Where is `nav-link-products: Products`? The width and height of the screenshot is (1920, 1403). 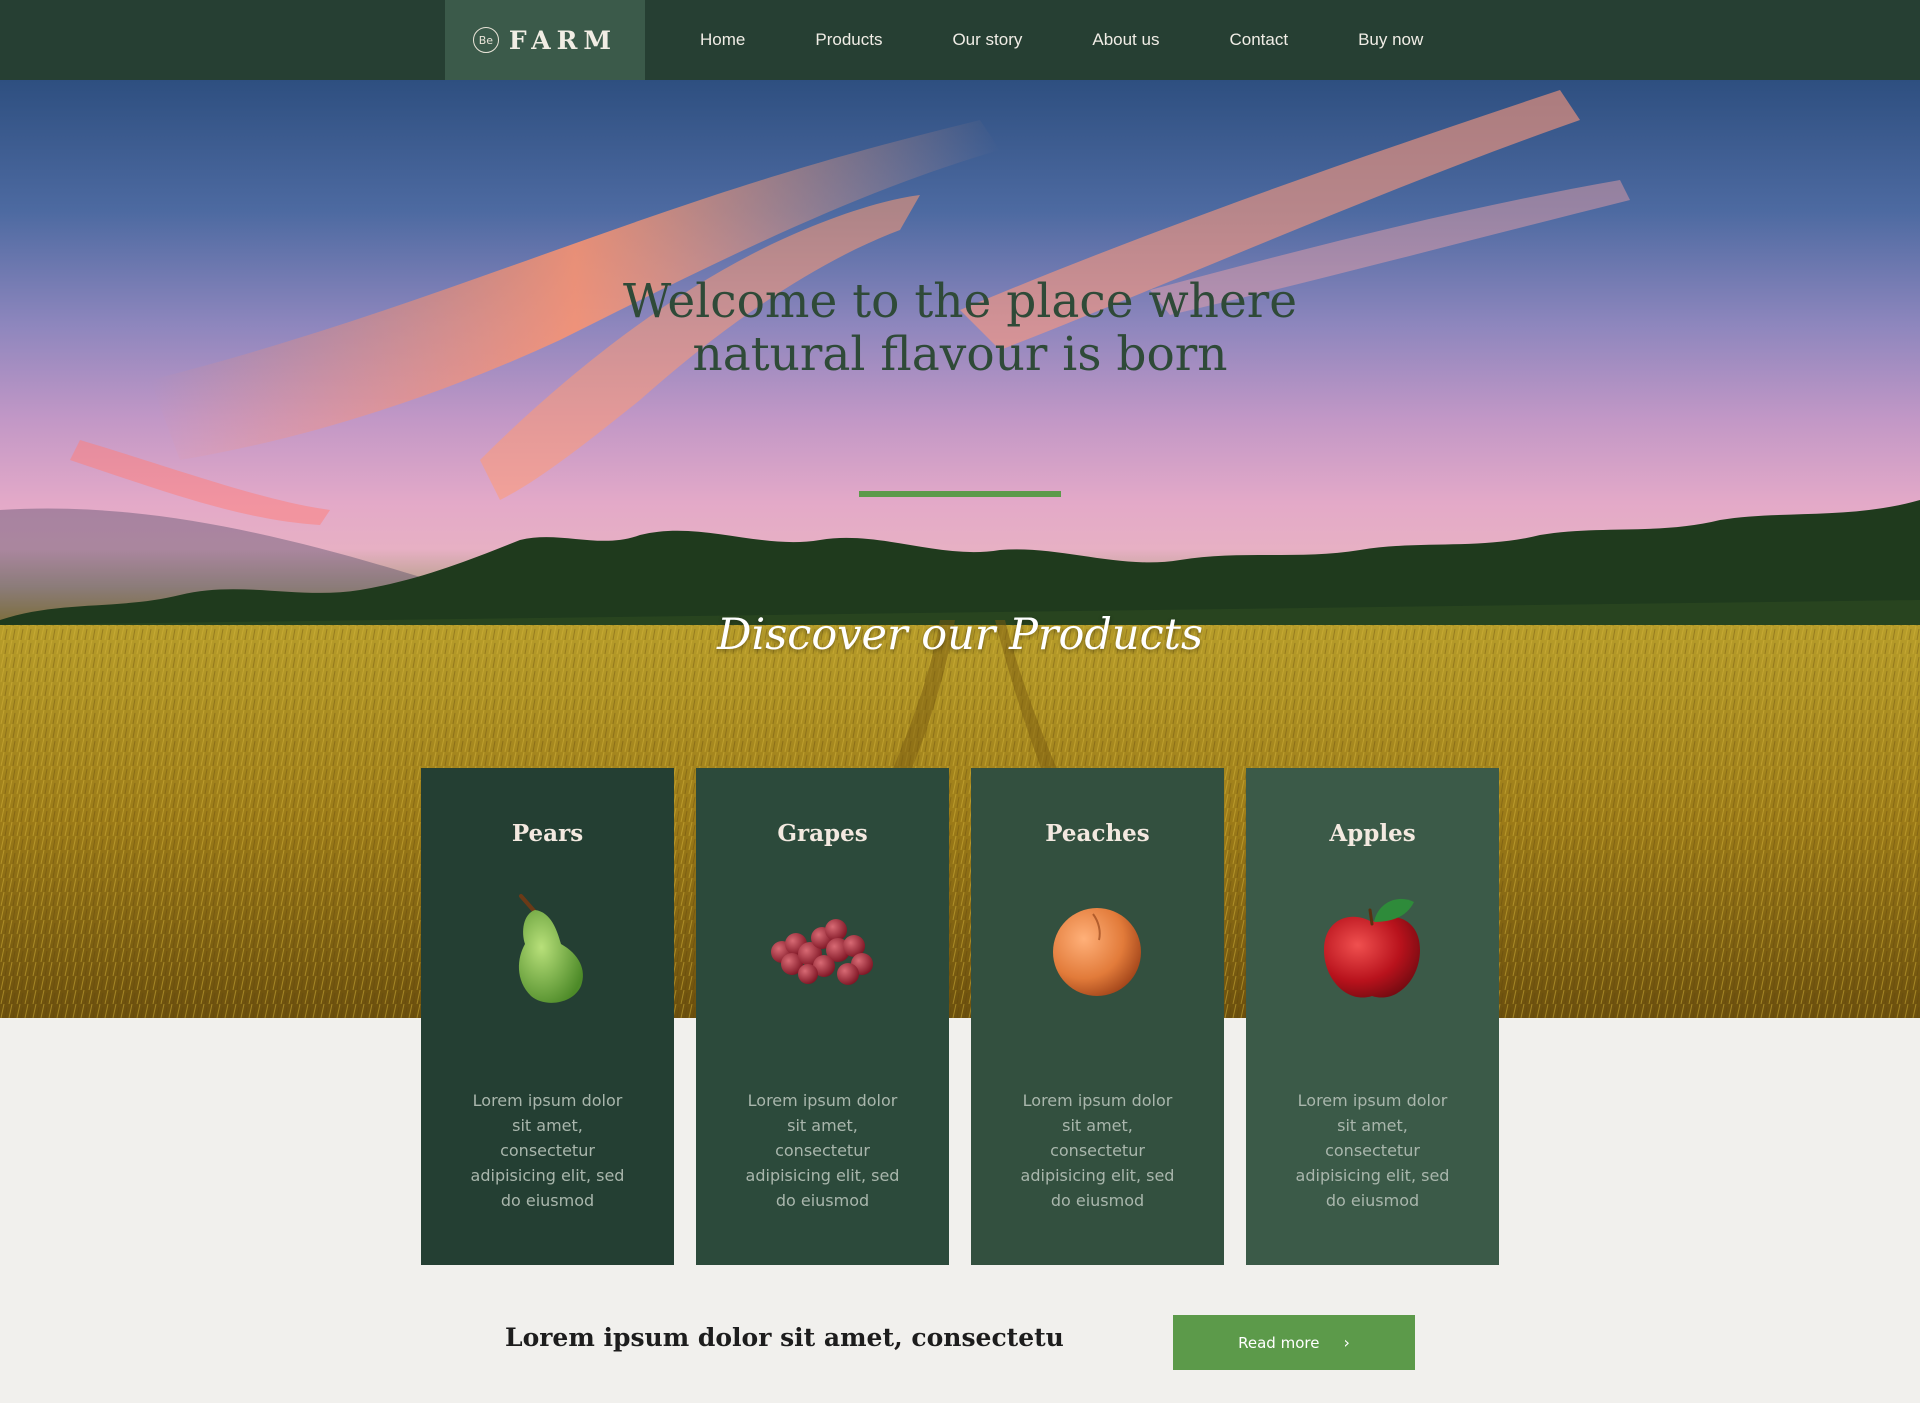
nav-link-products: Products is located at coordinates (848, 40).